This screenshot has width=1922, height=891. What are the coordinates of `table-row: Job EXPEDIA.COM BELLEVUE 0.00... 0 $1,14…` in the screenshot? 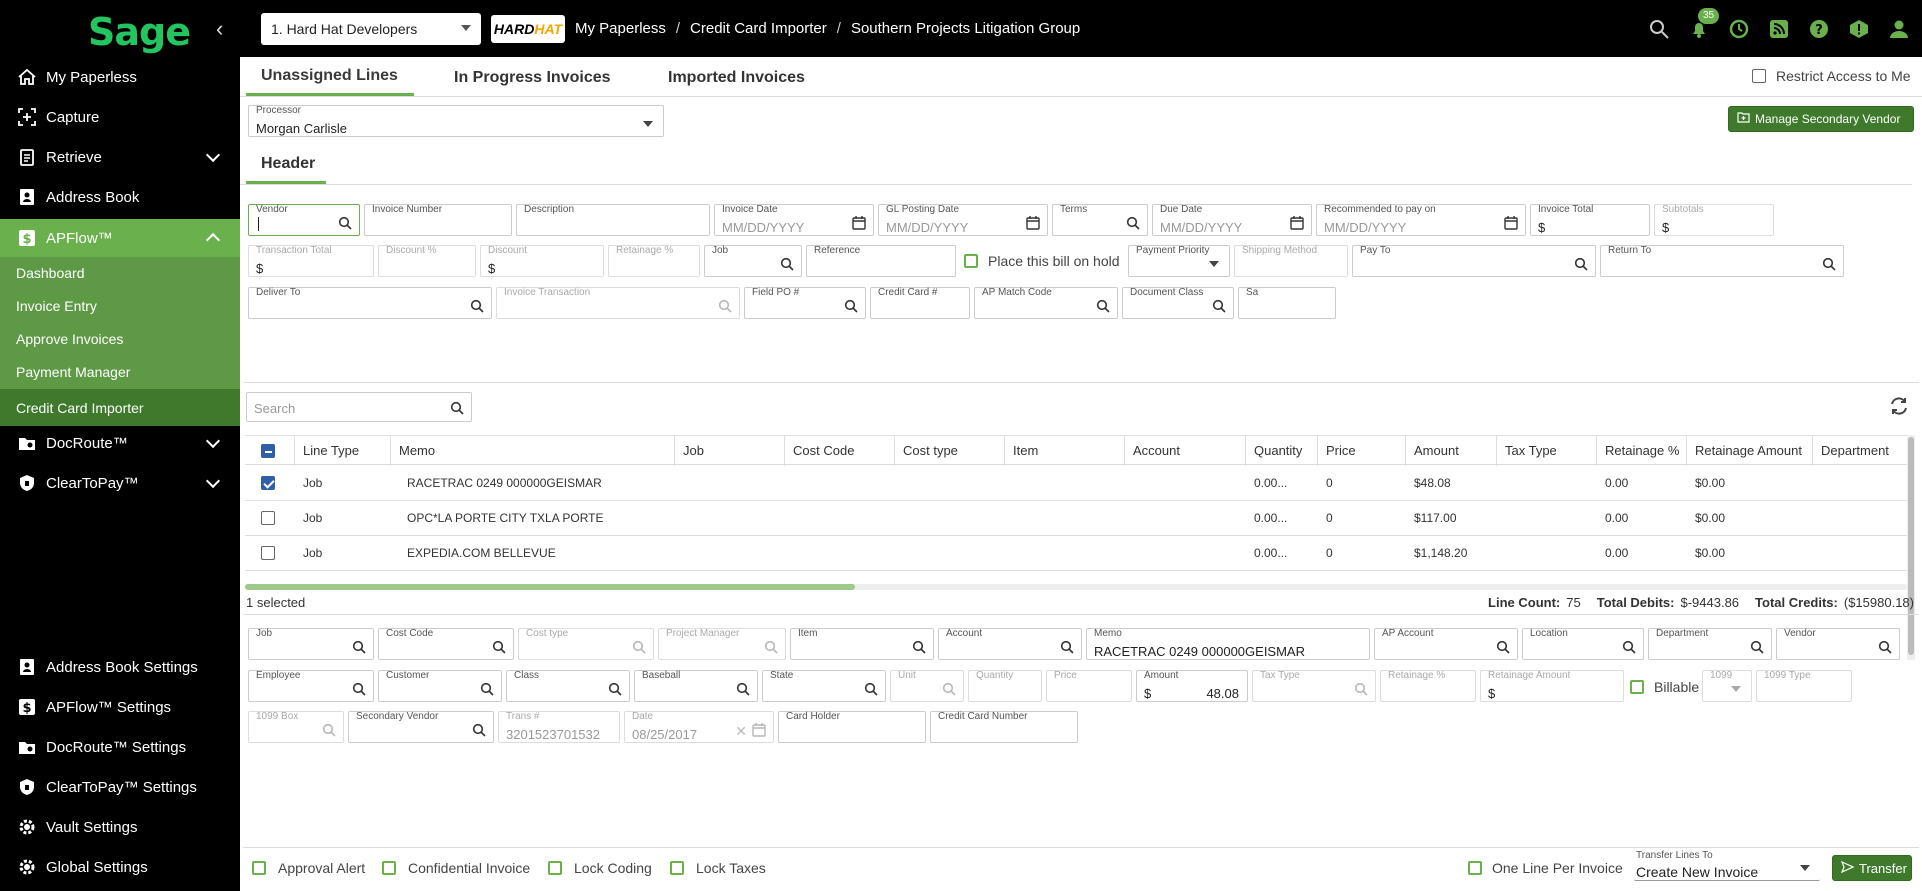 It's located at (1076, 553).